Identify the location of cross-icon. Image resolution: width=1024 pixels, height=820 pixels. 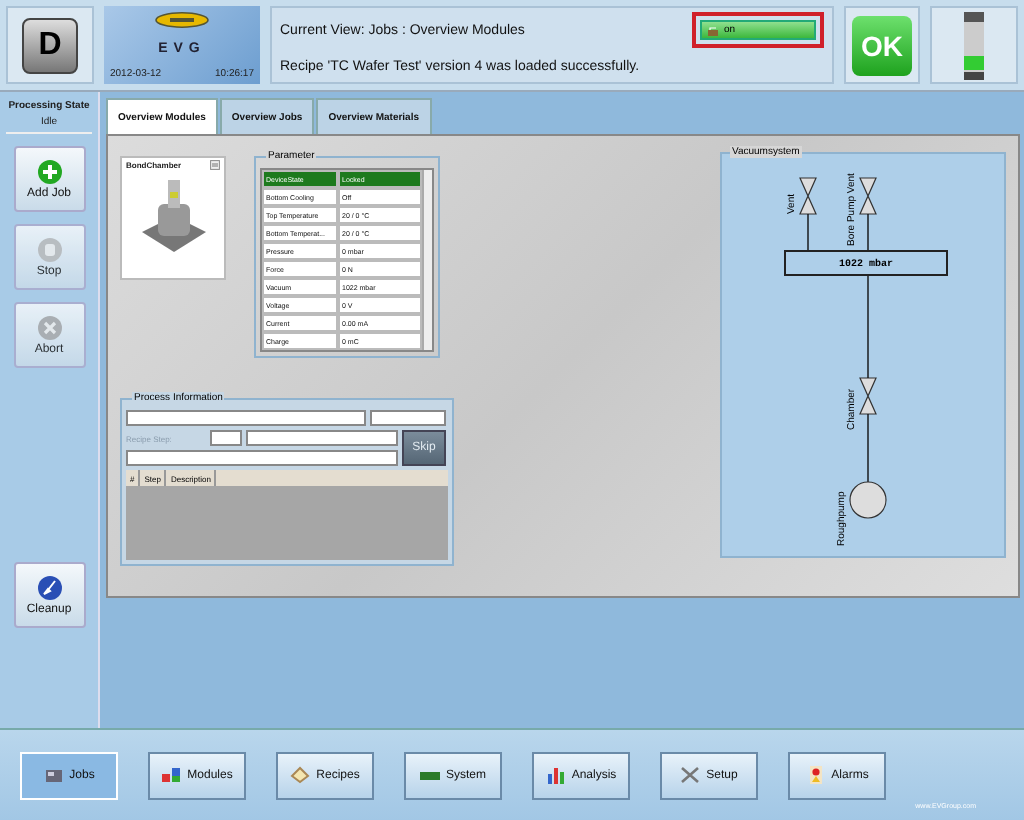
(49, 327).